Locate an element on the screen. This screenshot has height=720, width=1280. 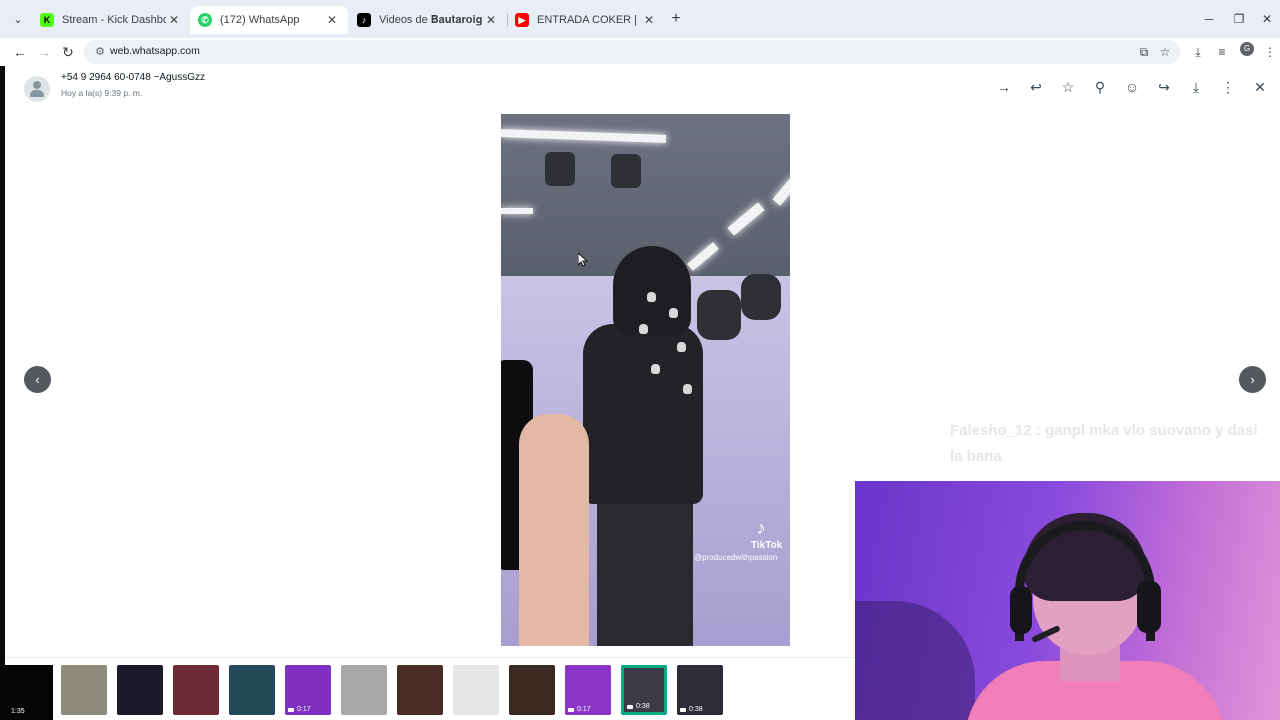
bookmark-star-icon: ☆ is located at coordinates (1165, 52).